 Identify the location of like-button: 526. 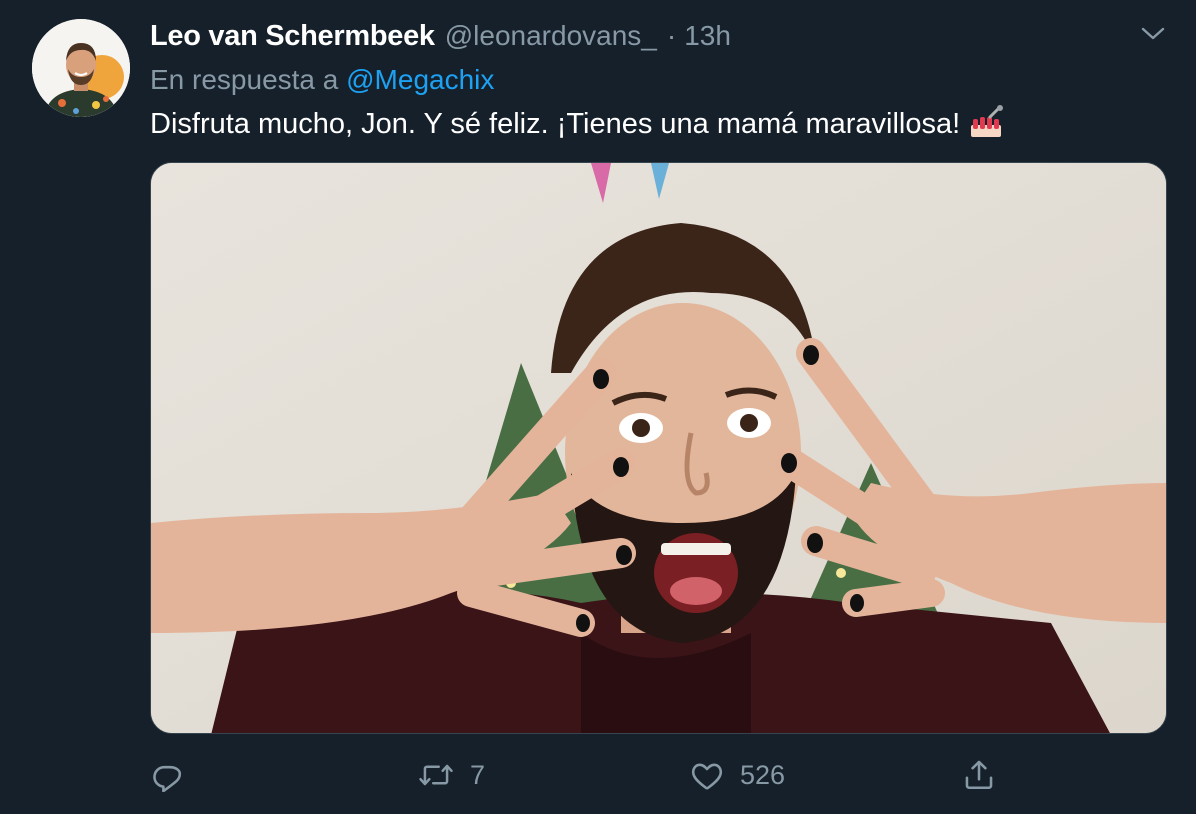
(737, 775).